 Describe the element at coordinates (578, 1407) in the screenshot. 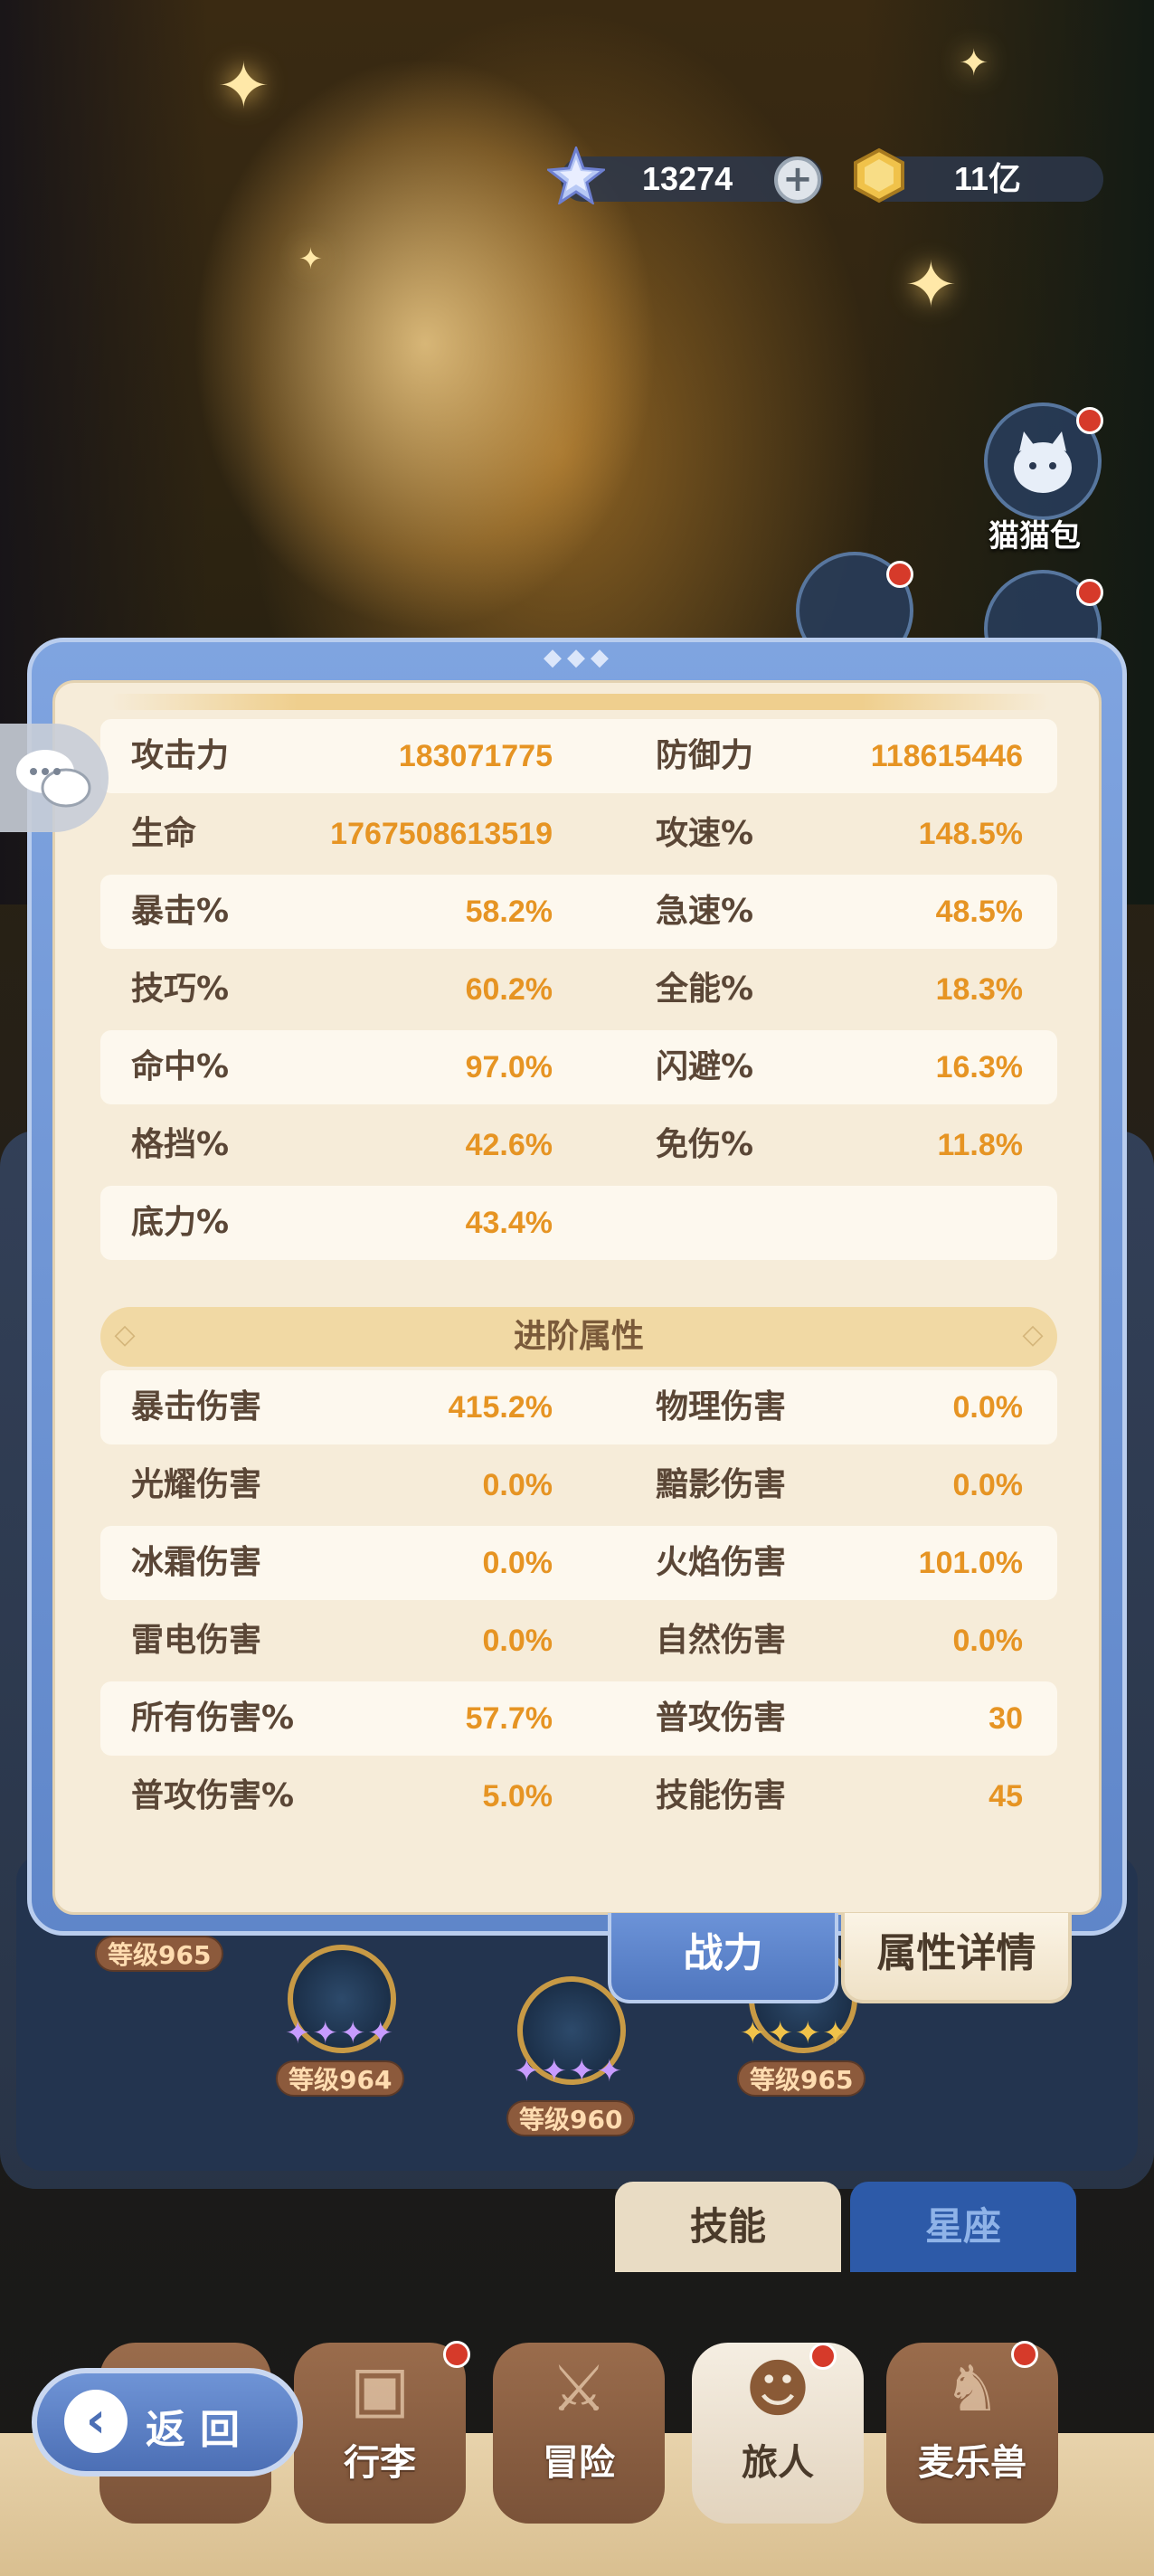

I see `attribute-row: 暴击伤害 415.2% 物理伤害 0.0%` at that location.